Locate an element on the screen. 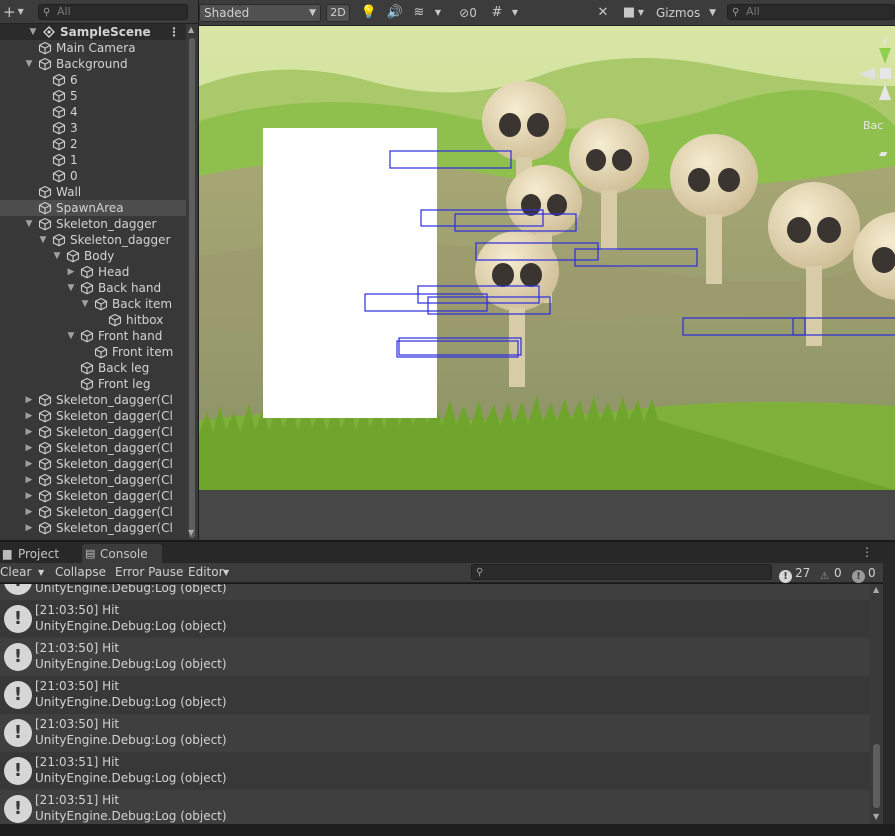 This screenshot has height=836, width=895. hierarchy-item: Front item is located at coordinates (93, 352).